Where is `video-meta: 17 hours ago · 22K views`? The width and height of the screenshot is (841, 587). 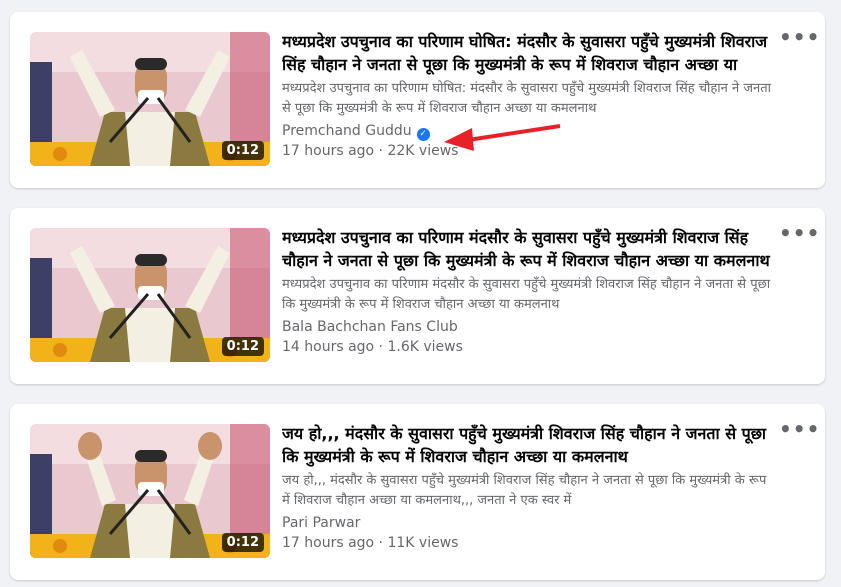
video-meta: 17 hours ago · 22K views is located at coordinates (370, 151).